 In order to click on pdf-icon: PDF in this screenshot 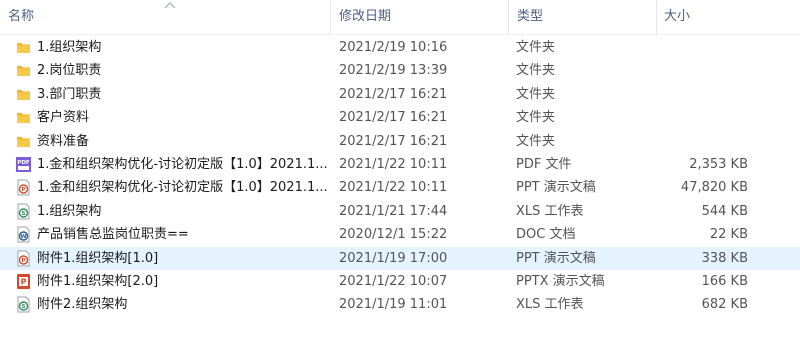, I will do `click(24, 164)`.